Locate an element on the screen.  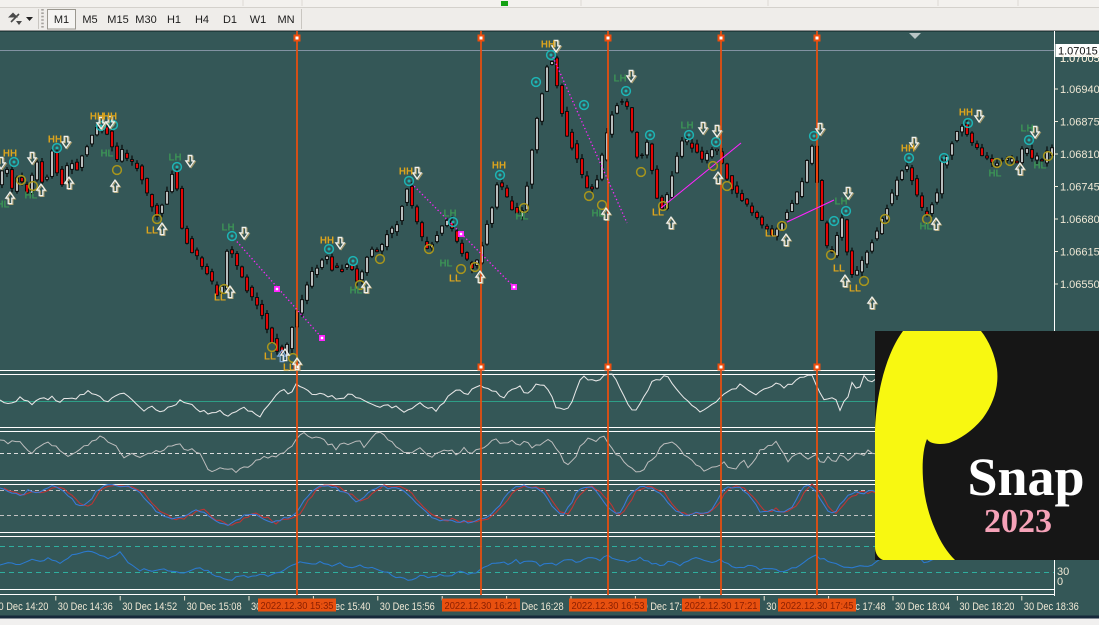
svg-text: 1.06875 is located at coordinates (1079, 123).